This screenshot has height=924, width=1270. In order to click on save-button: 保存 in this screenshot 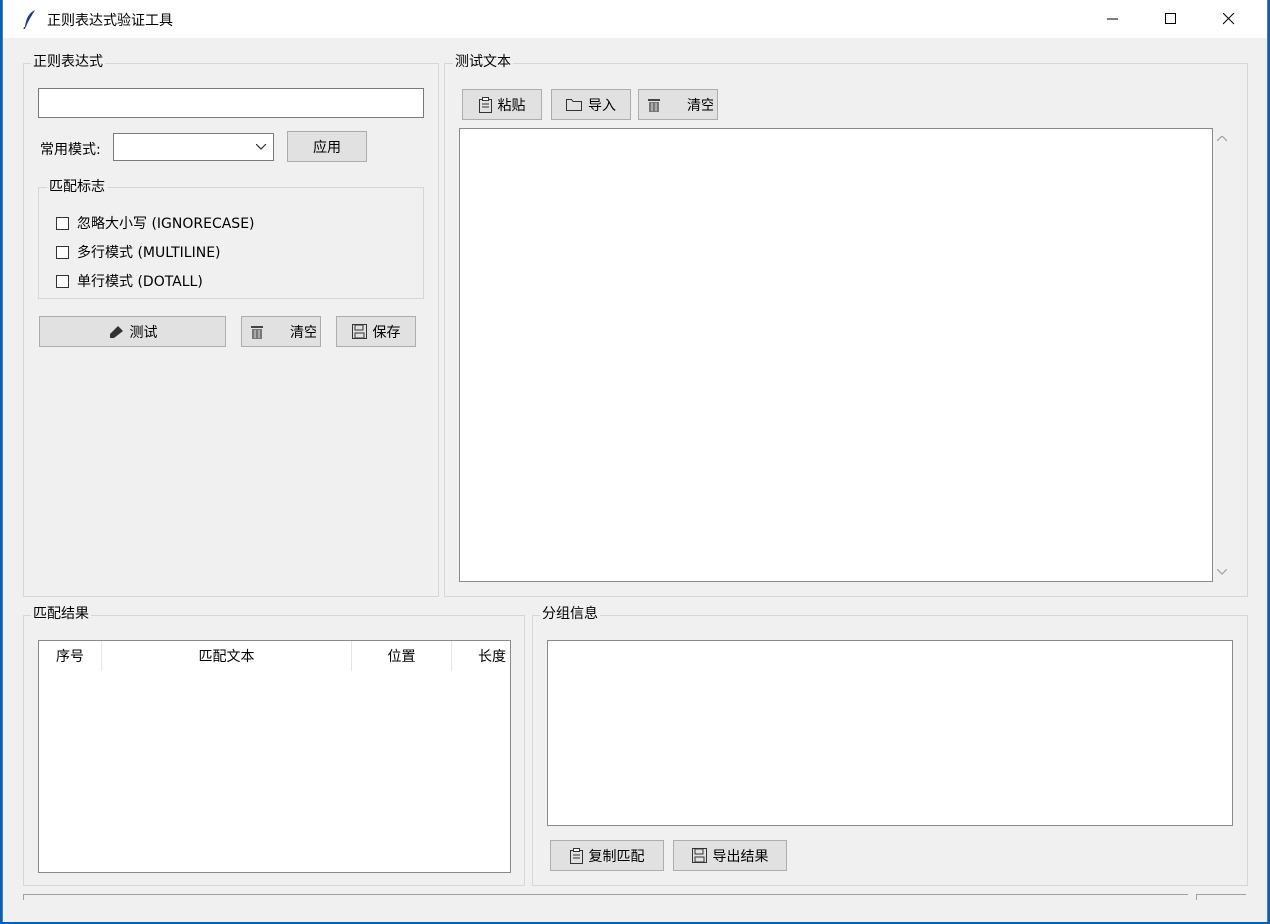, I will do `click(376, 331)`.